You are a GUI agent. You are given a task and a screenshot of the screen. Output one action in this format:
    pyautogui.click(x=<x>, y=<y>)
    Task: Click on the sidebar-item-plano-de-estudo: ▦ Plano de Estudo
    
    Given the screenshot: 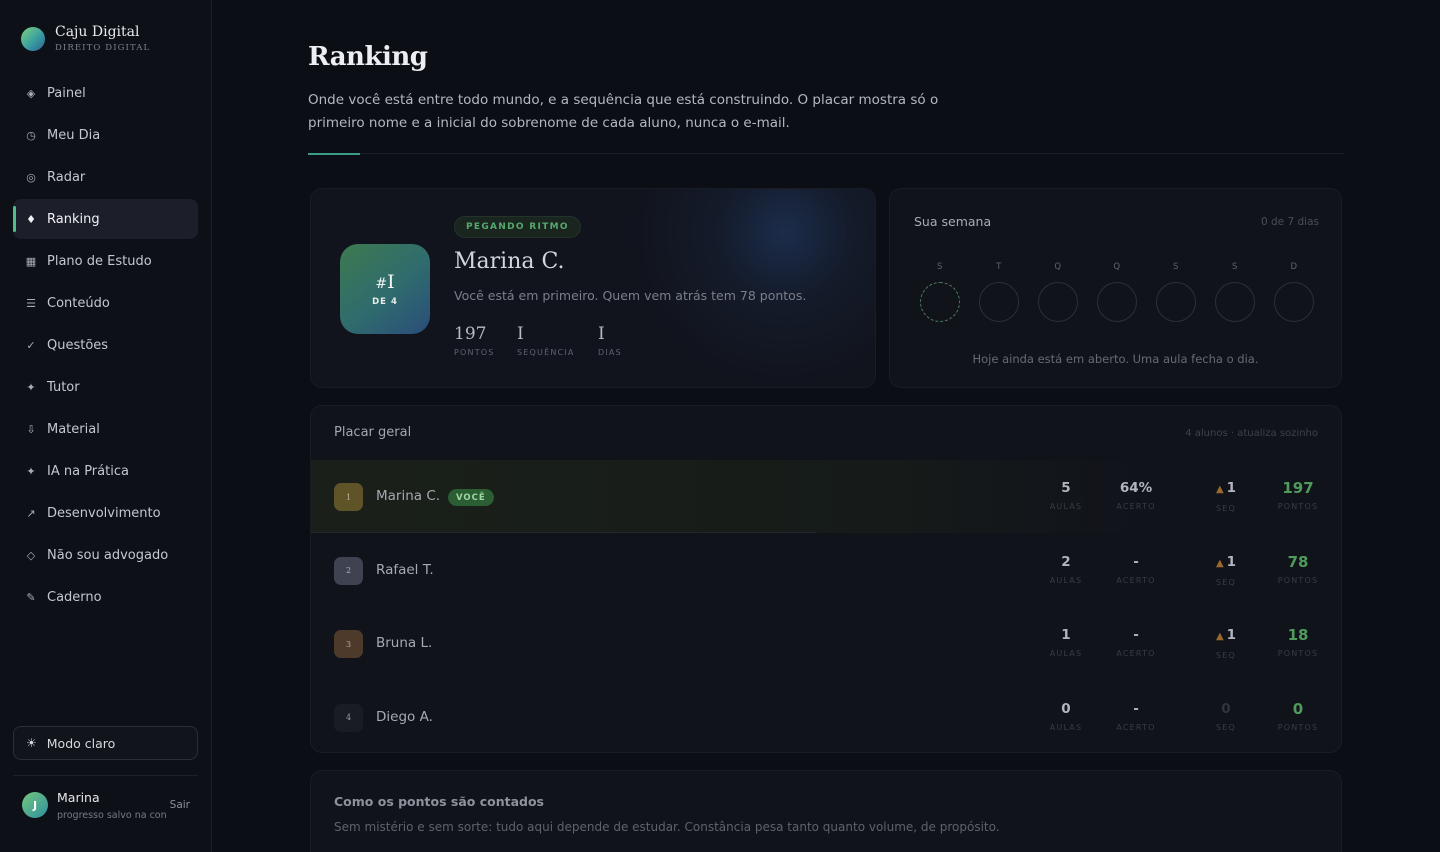 What is the action you would take?
    pyautogui.click(x=105, y=261)
    